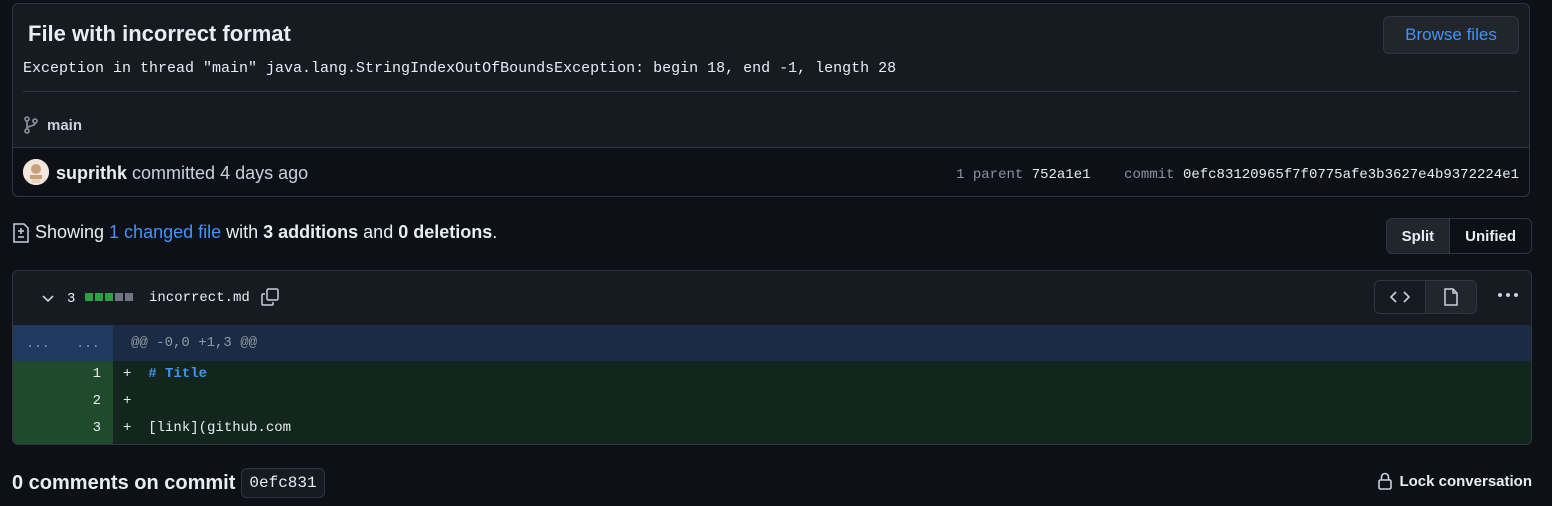 The image size is (1552, 506). Describe the element at coordinates (174, 173) in the screenshot. I see `commit-action: committed` at that location.